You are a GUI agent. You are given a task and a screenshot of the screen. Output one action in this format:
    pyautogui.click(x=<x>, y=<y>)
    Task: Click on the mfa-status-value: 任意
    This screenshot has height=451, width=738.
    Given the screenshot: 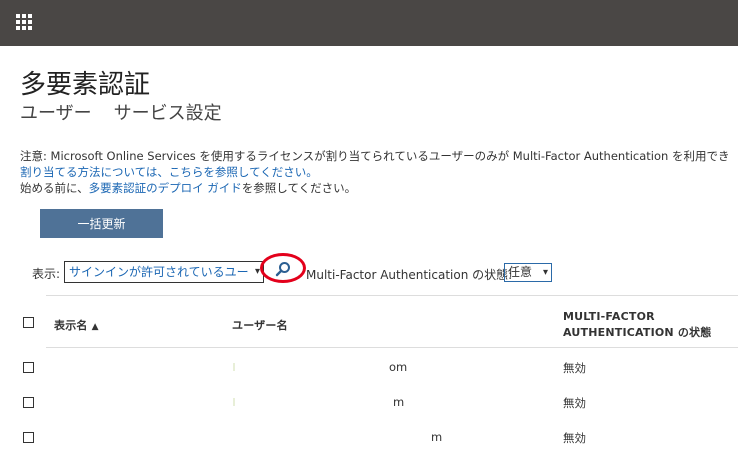 What is the action you would take?
    pyautogui.click(x=520, y=272)
    